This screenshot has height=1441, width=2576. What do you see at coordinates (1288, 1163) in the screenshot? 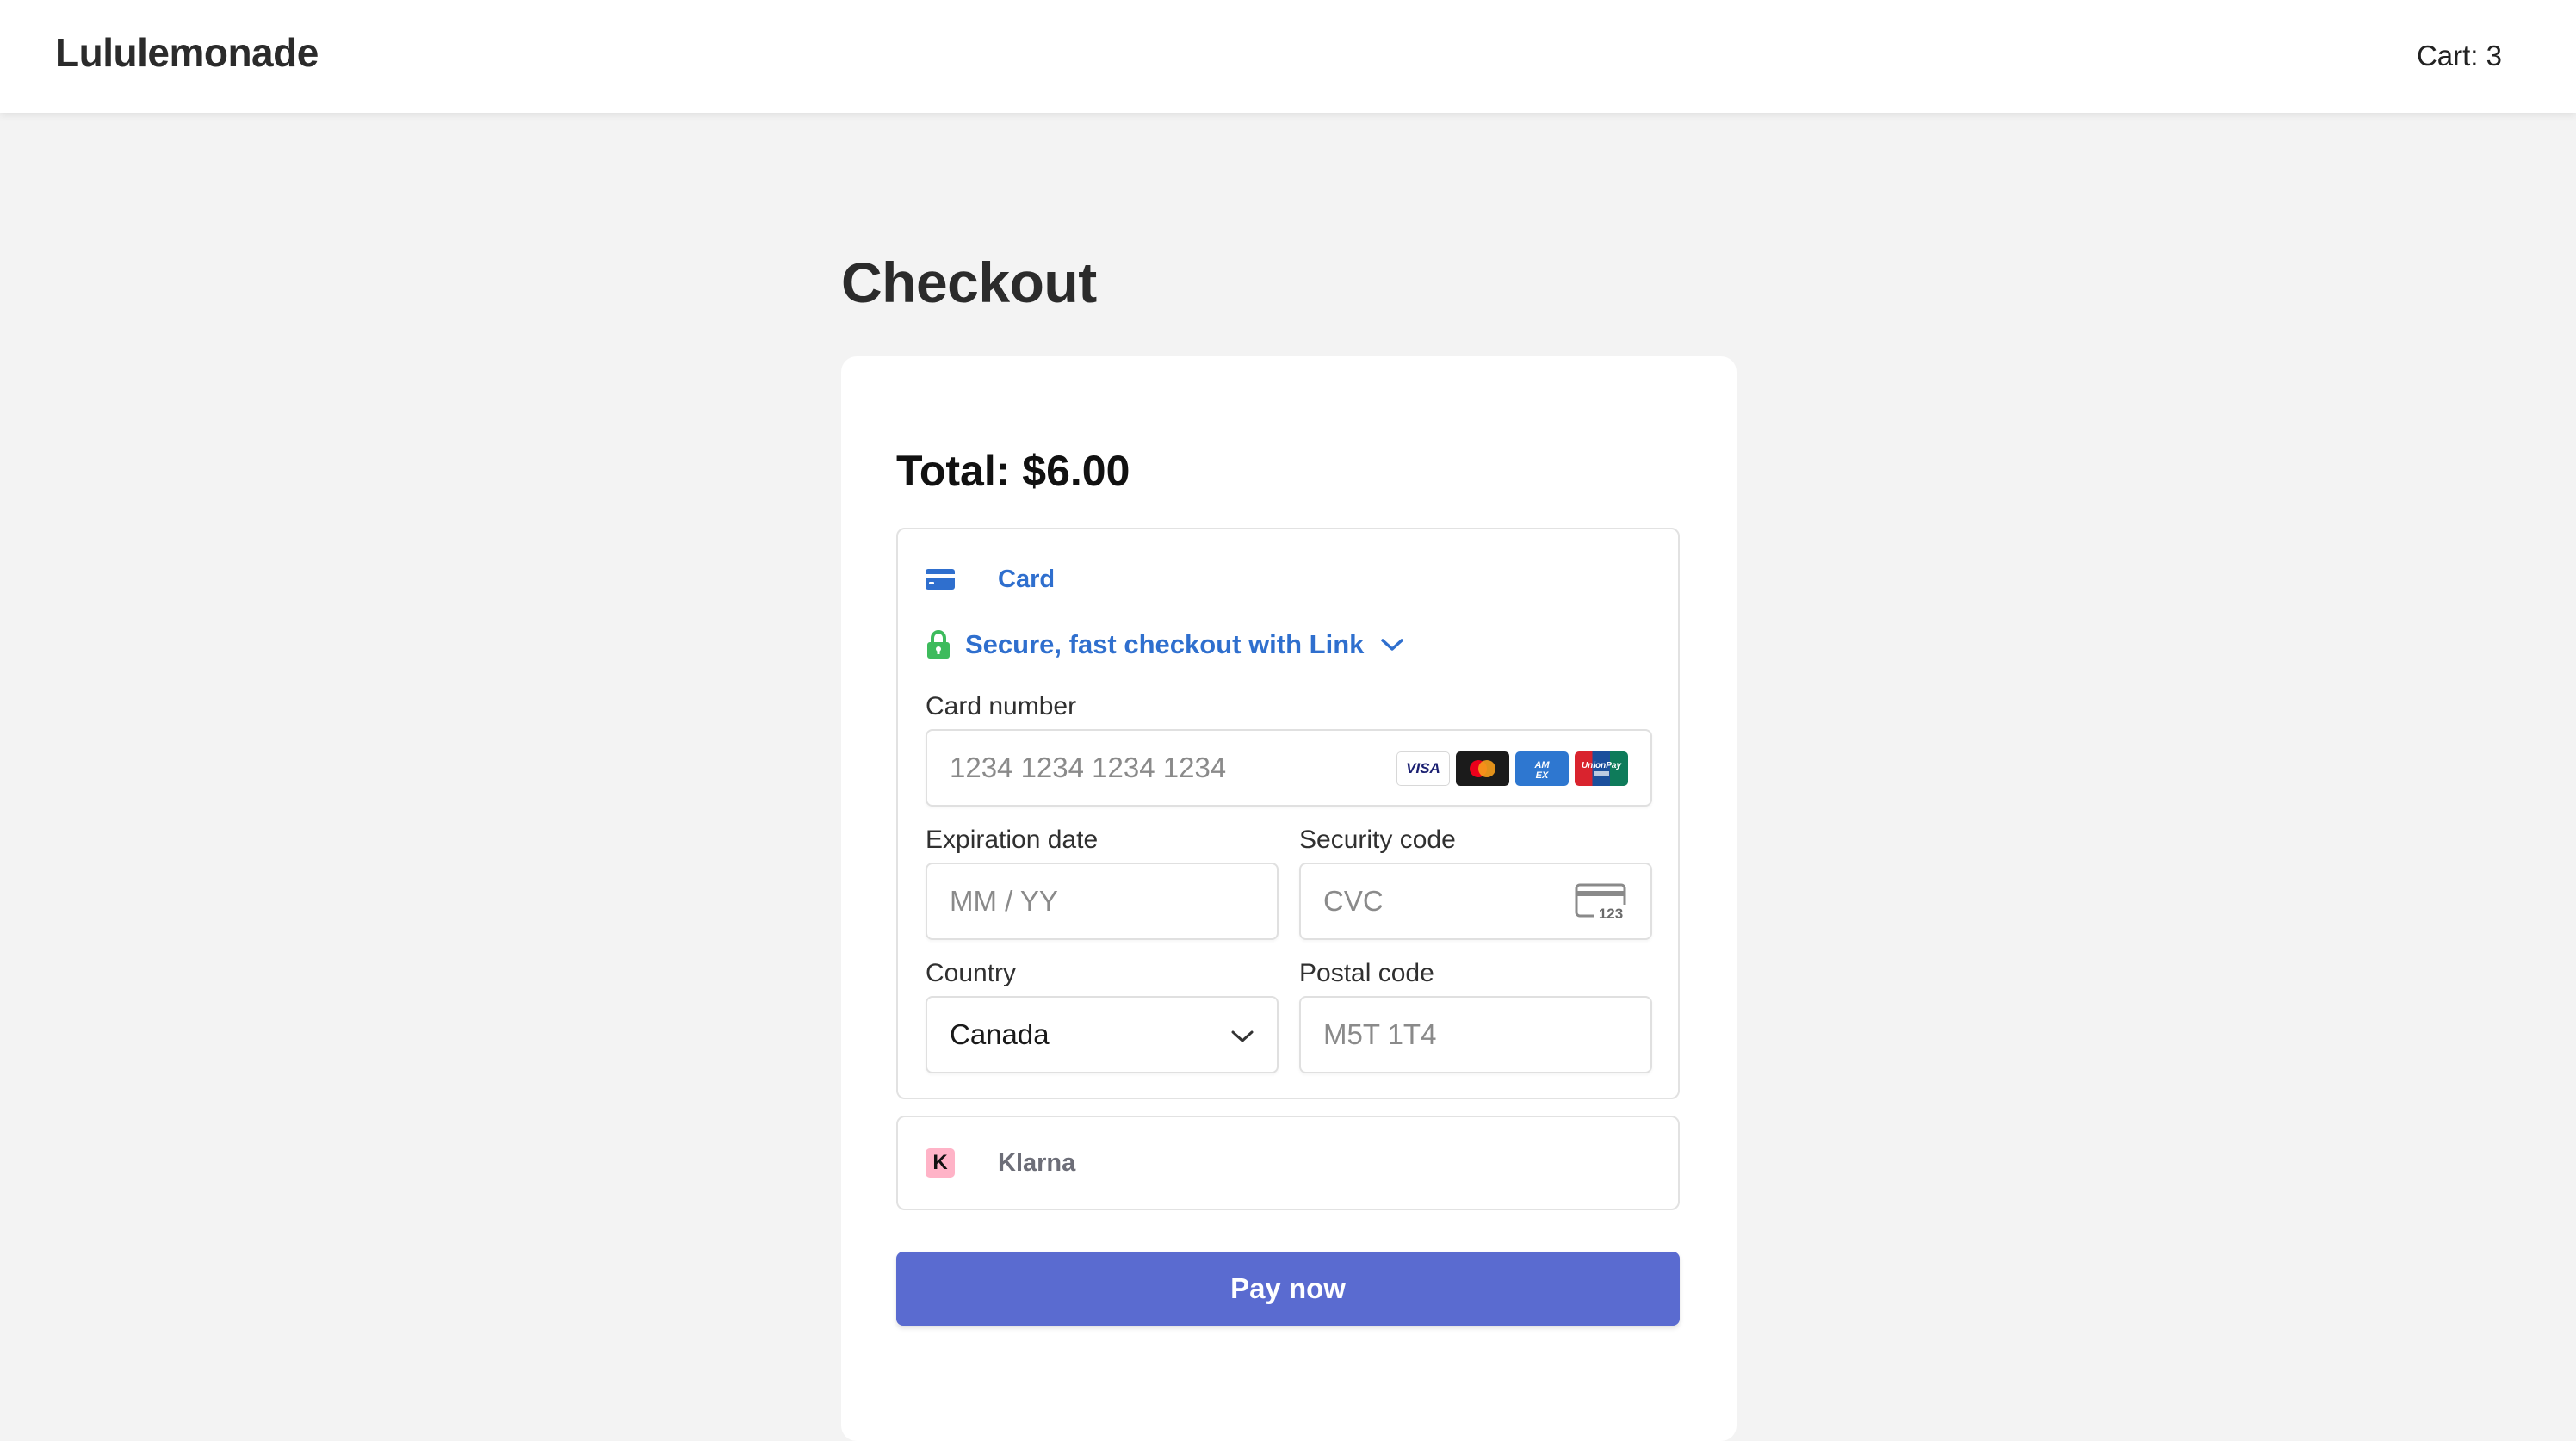
I see `klarna-payment-method: K Klarna` at bounding box center [1288, 1163].